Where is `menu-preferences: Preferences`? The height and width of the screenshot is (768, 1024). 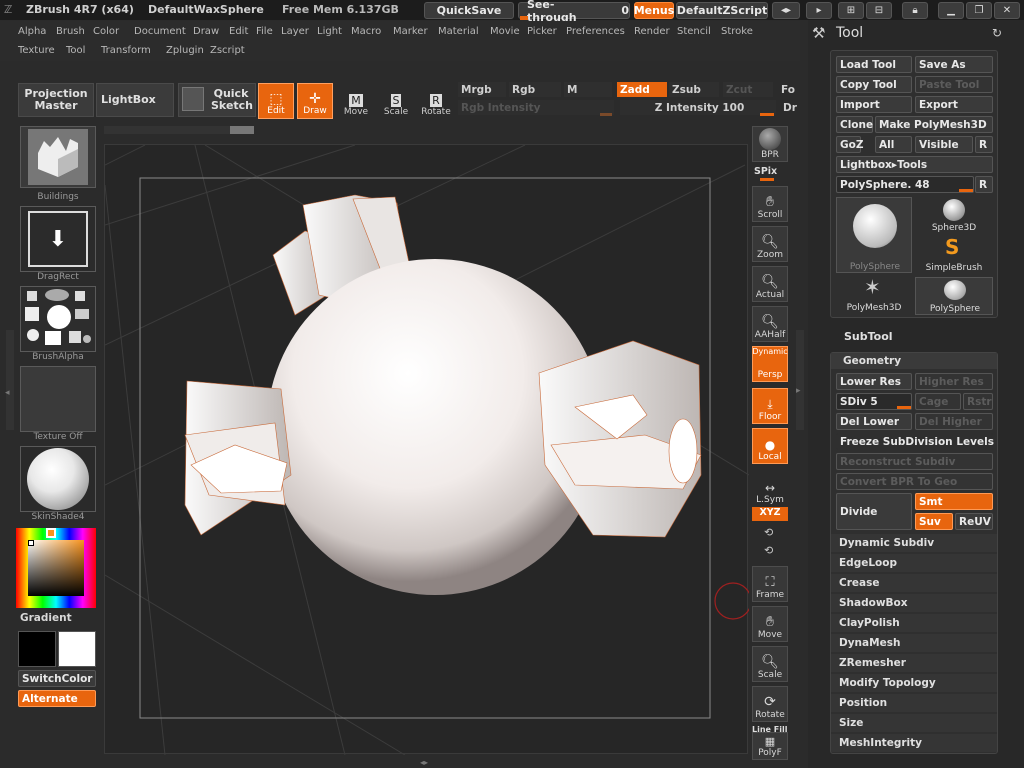
menu-preferences: Preferences is located at coordinates (595, 31).